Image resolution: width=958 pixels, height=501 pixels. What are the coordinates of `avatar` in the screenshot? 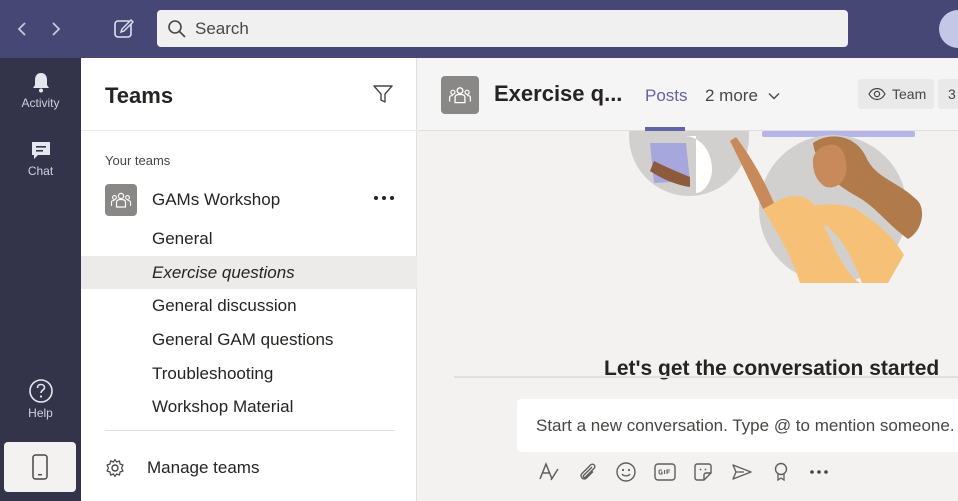 It's located at (948, 29).